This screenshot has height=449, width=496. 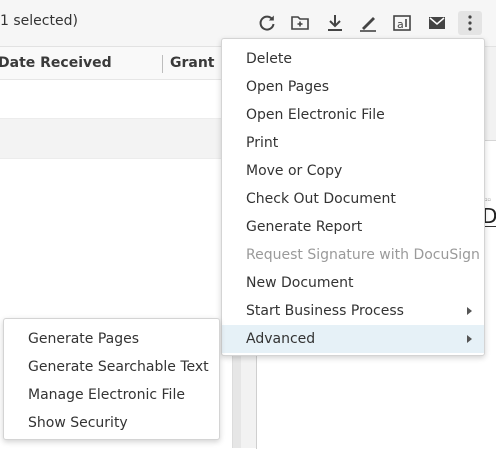 What do you see at coordinates (487, 200) in the screenshot?
I see `preview-small-text: ▫▫` at bounding box center [487, 200].